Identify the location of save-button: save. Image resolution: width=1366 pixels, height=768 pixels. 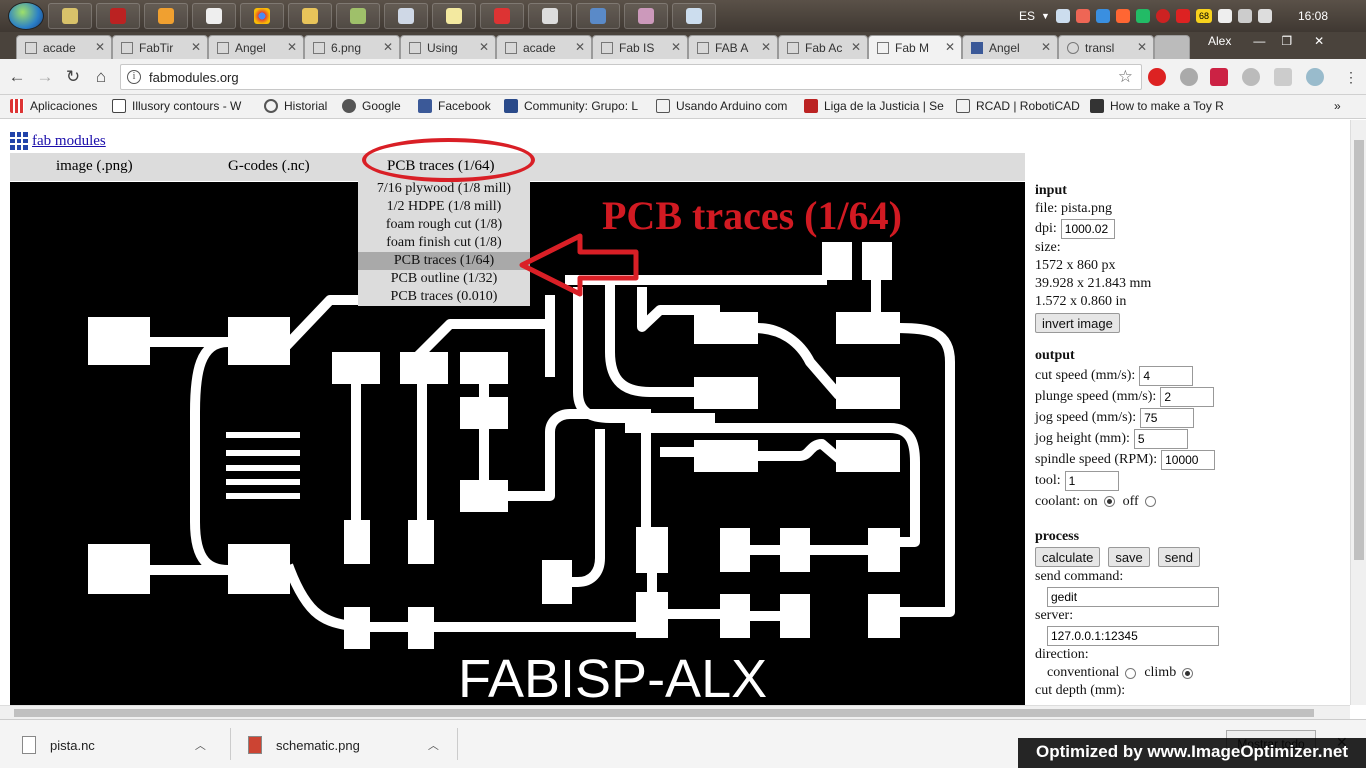
(1129, 557).